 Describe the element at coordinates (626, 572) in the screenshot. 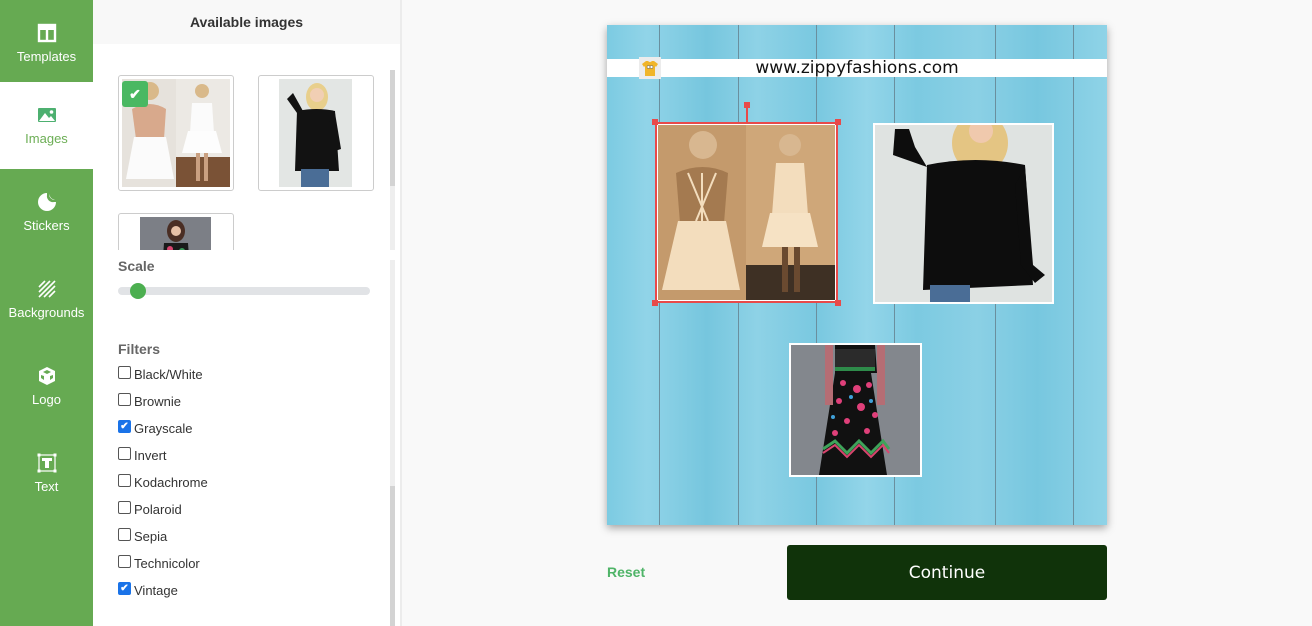

I see `reset-button: Reset` at that location.